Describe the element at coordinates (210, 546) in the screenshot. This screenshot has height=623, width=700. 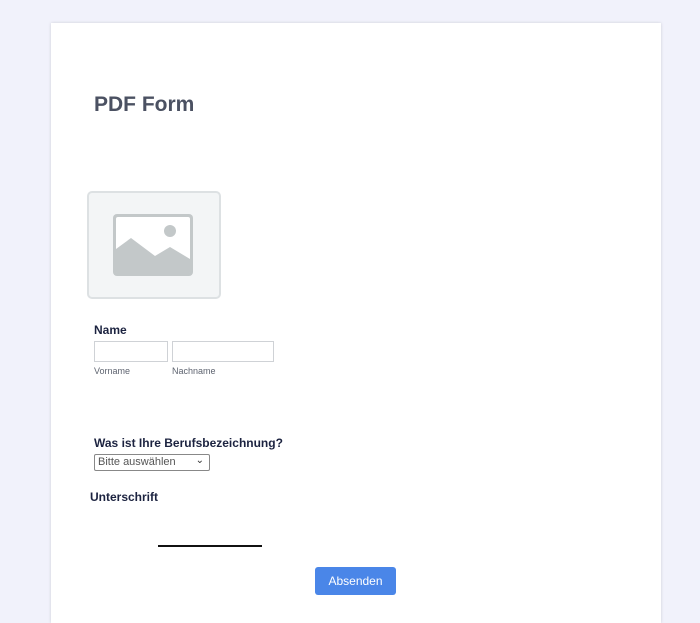
I see `signature-pad` at that location.